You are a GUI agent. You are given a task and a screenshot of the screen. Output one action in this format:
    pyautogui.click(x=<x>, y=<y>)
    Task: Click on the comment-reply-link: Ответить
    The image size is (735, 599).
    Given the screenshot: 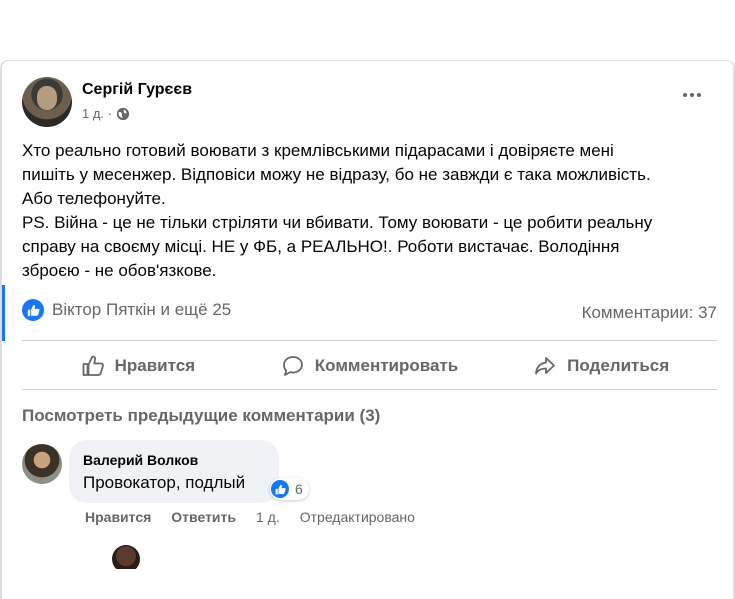 What is the action you would take?
    pyautogui.click(x=203, y=517)
    